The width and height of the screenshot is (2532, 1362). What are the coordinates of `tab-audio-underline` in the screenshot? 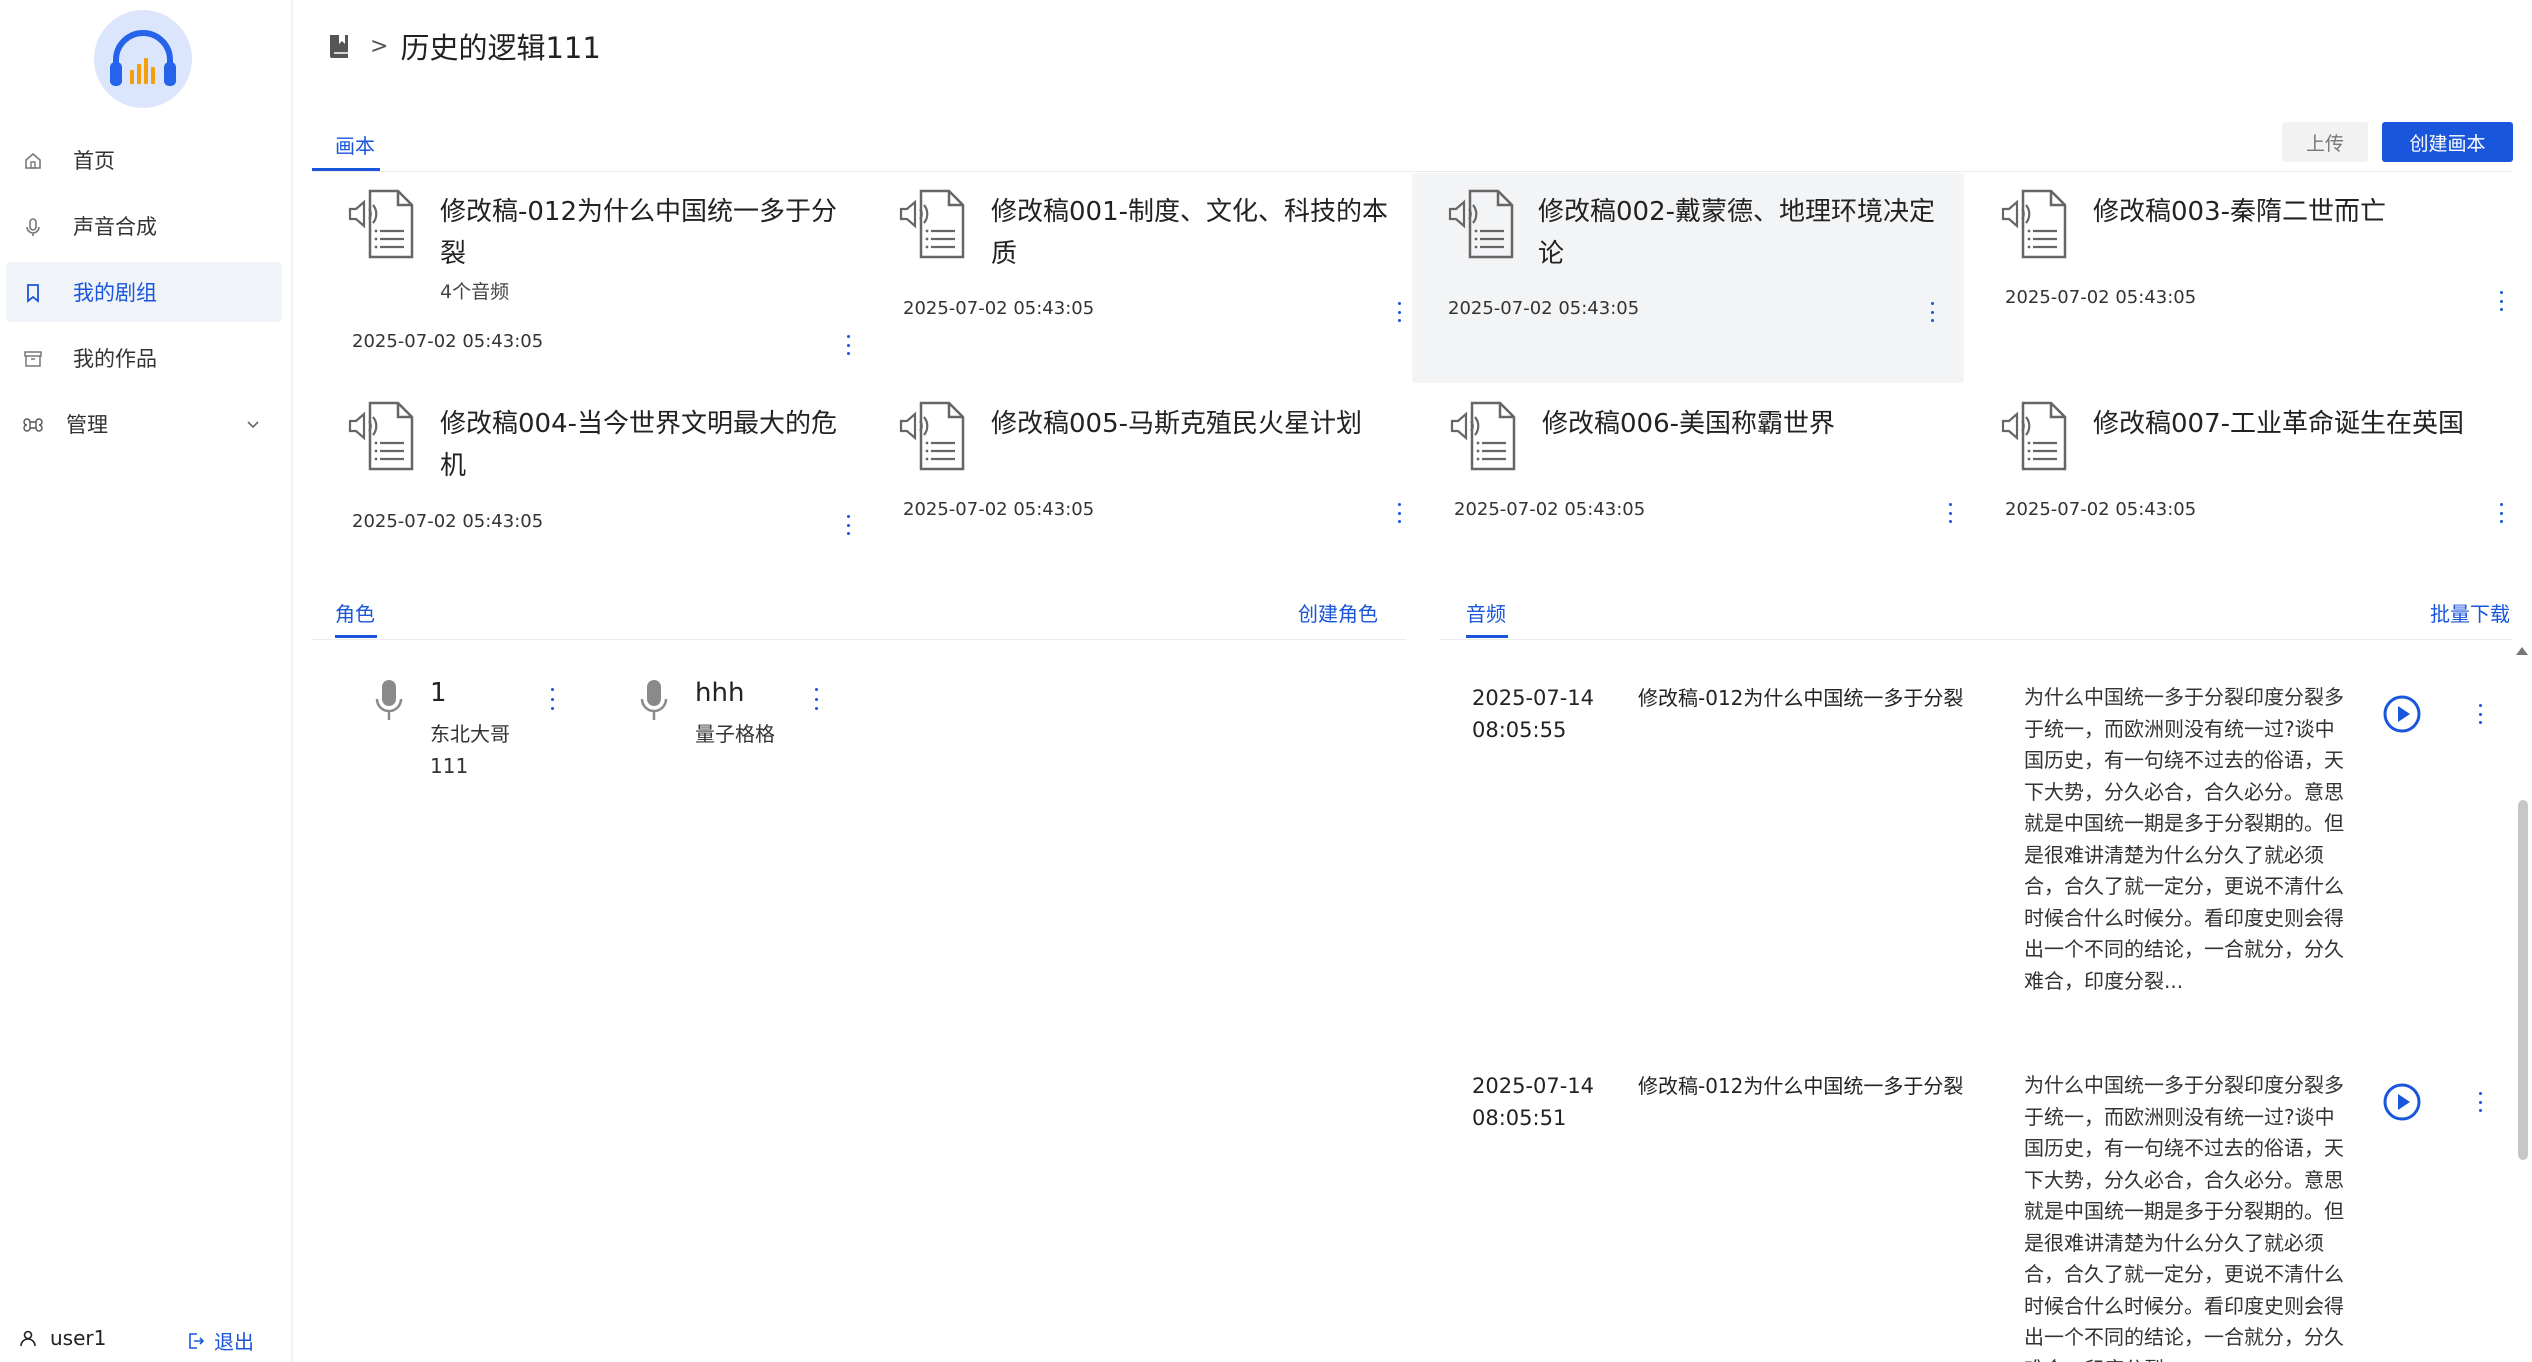 It's located at (1487, 636).